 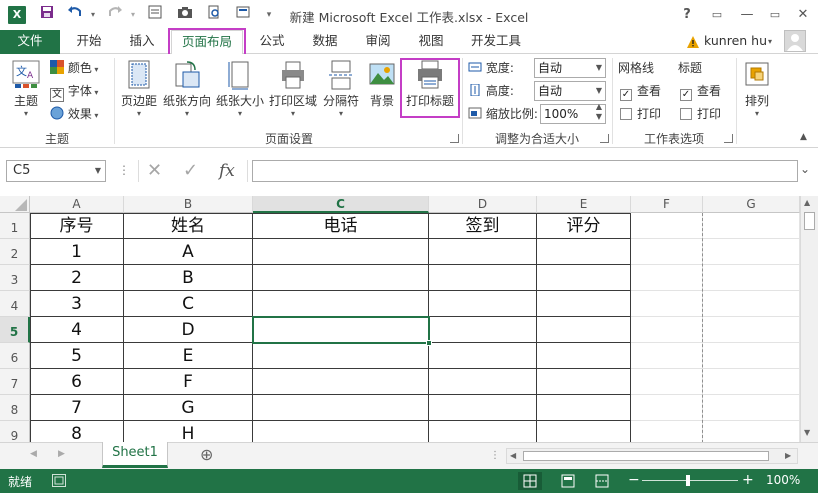 I want to click on user-name: kunren hu, so click(x=736, y=42).